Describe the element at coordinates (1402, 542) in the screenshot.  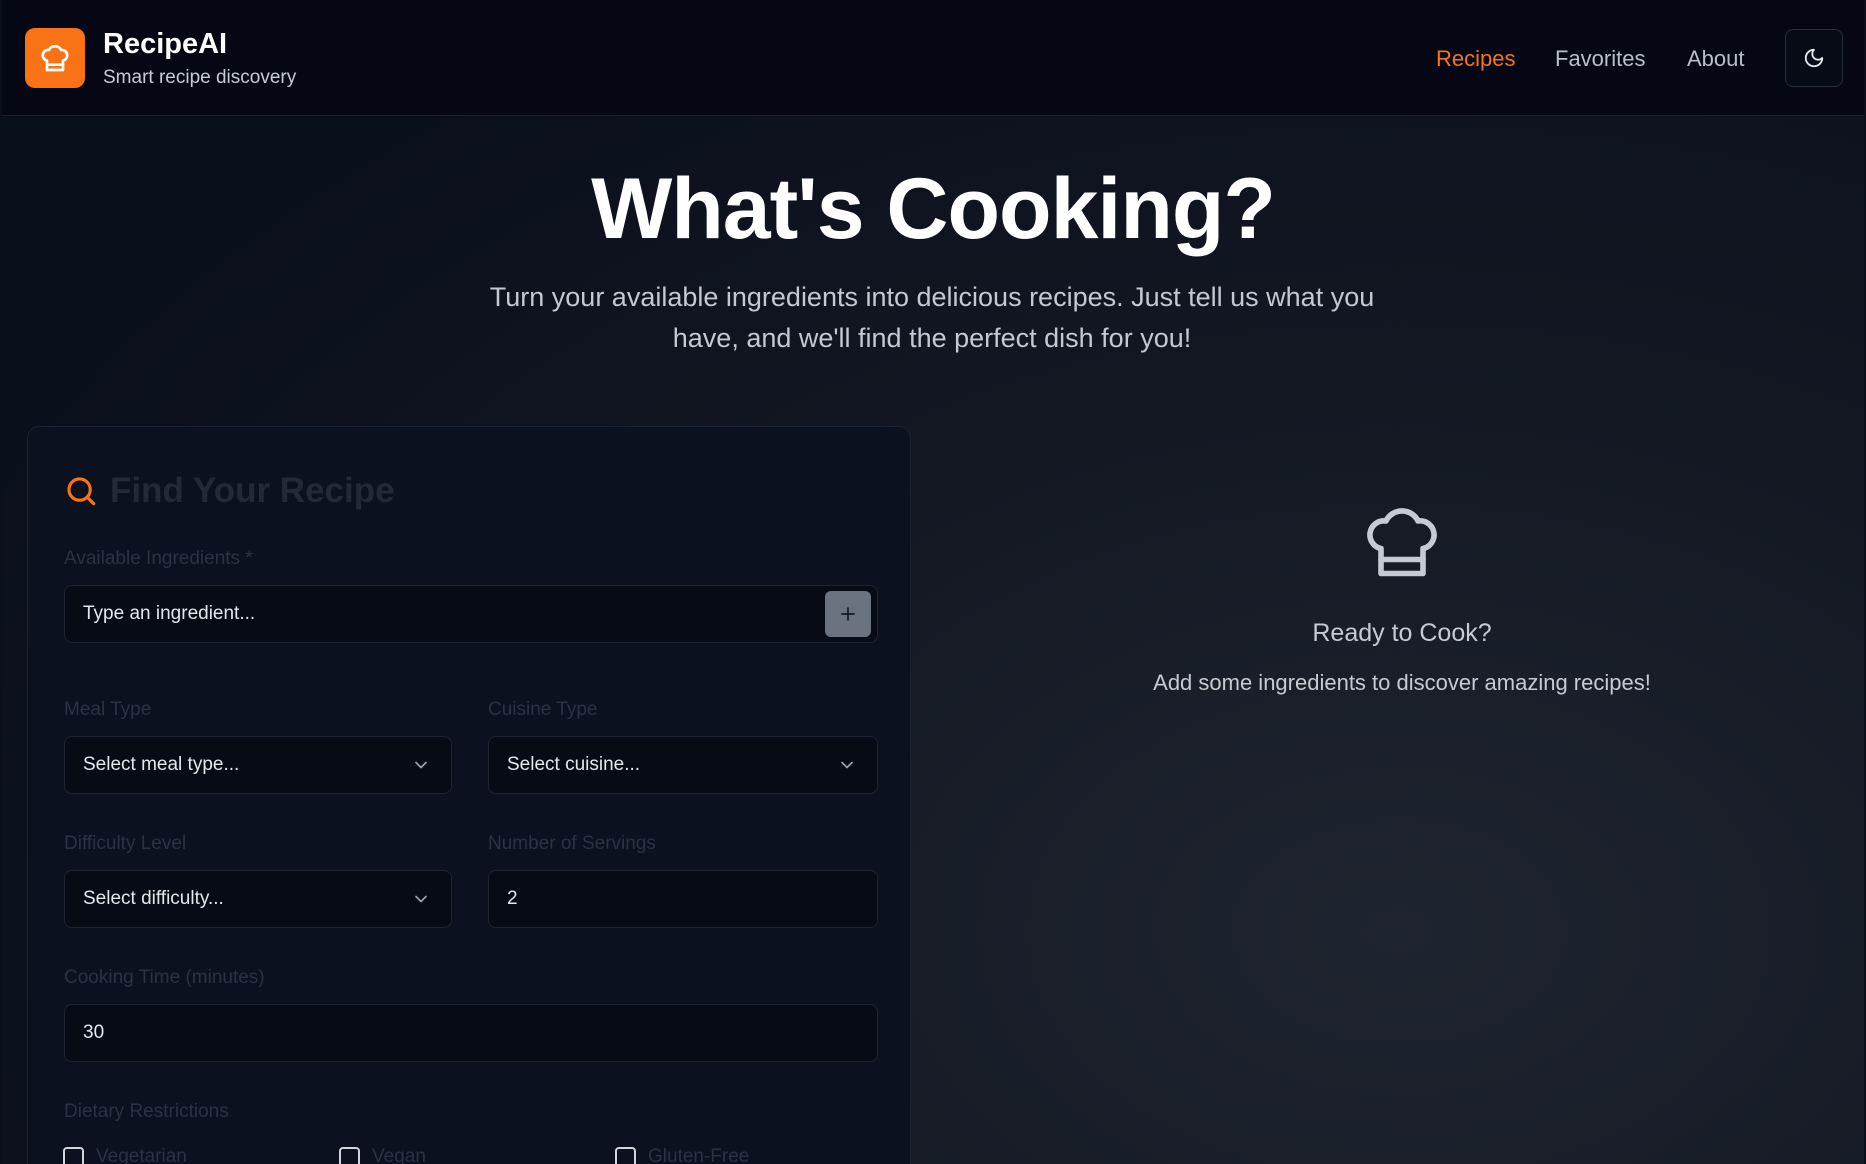
I see `chef-hat-icon` at that location.